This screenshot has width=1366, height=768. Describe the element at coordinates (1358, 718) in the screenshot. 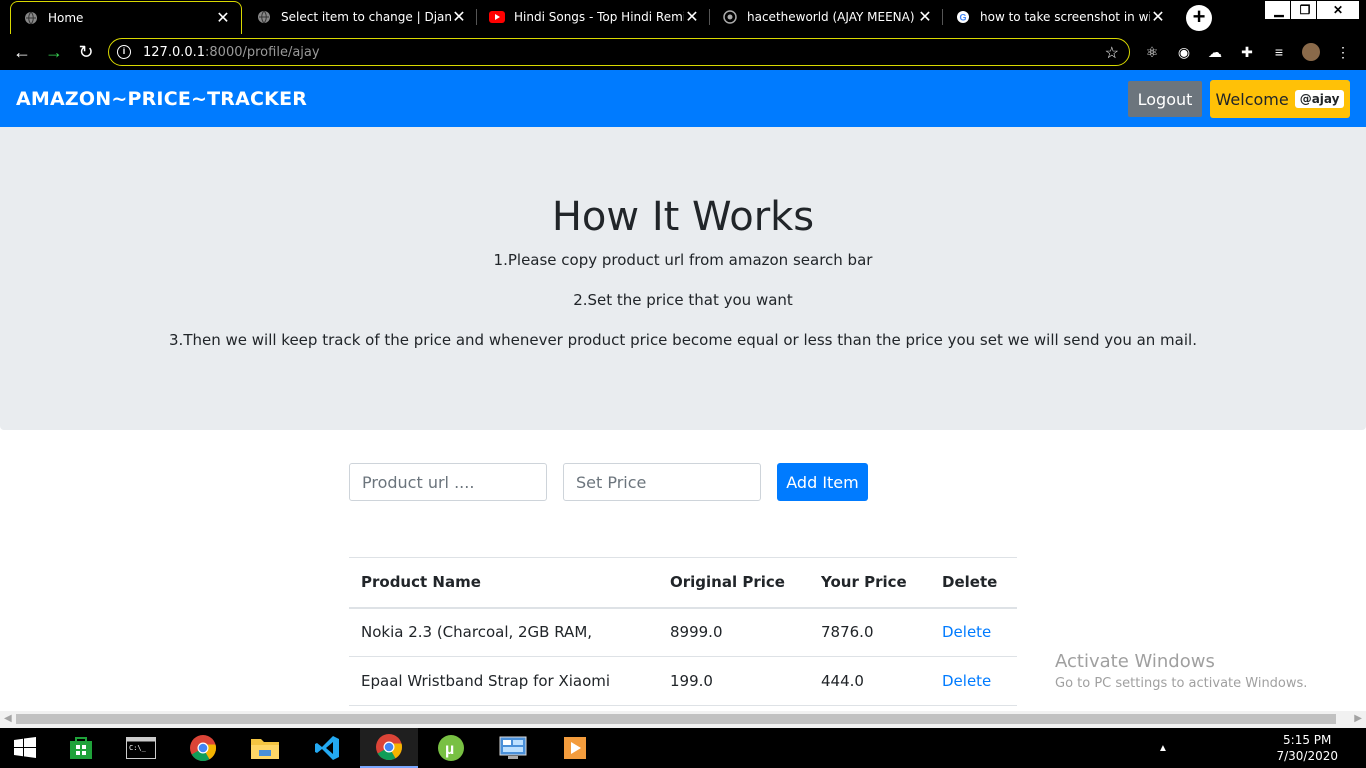

I see `scroll-right-icon: ▶` at that location.